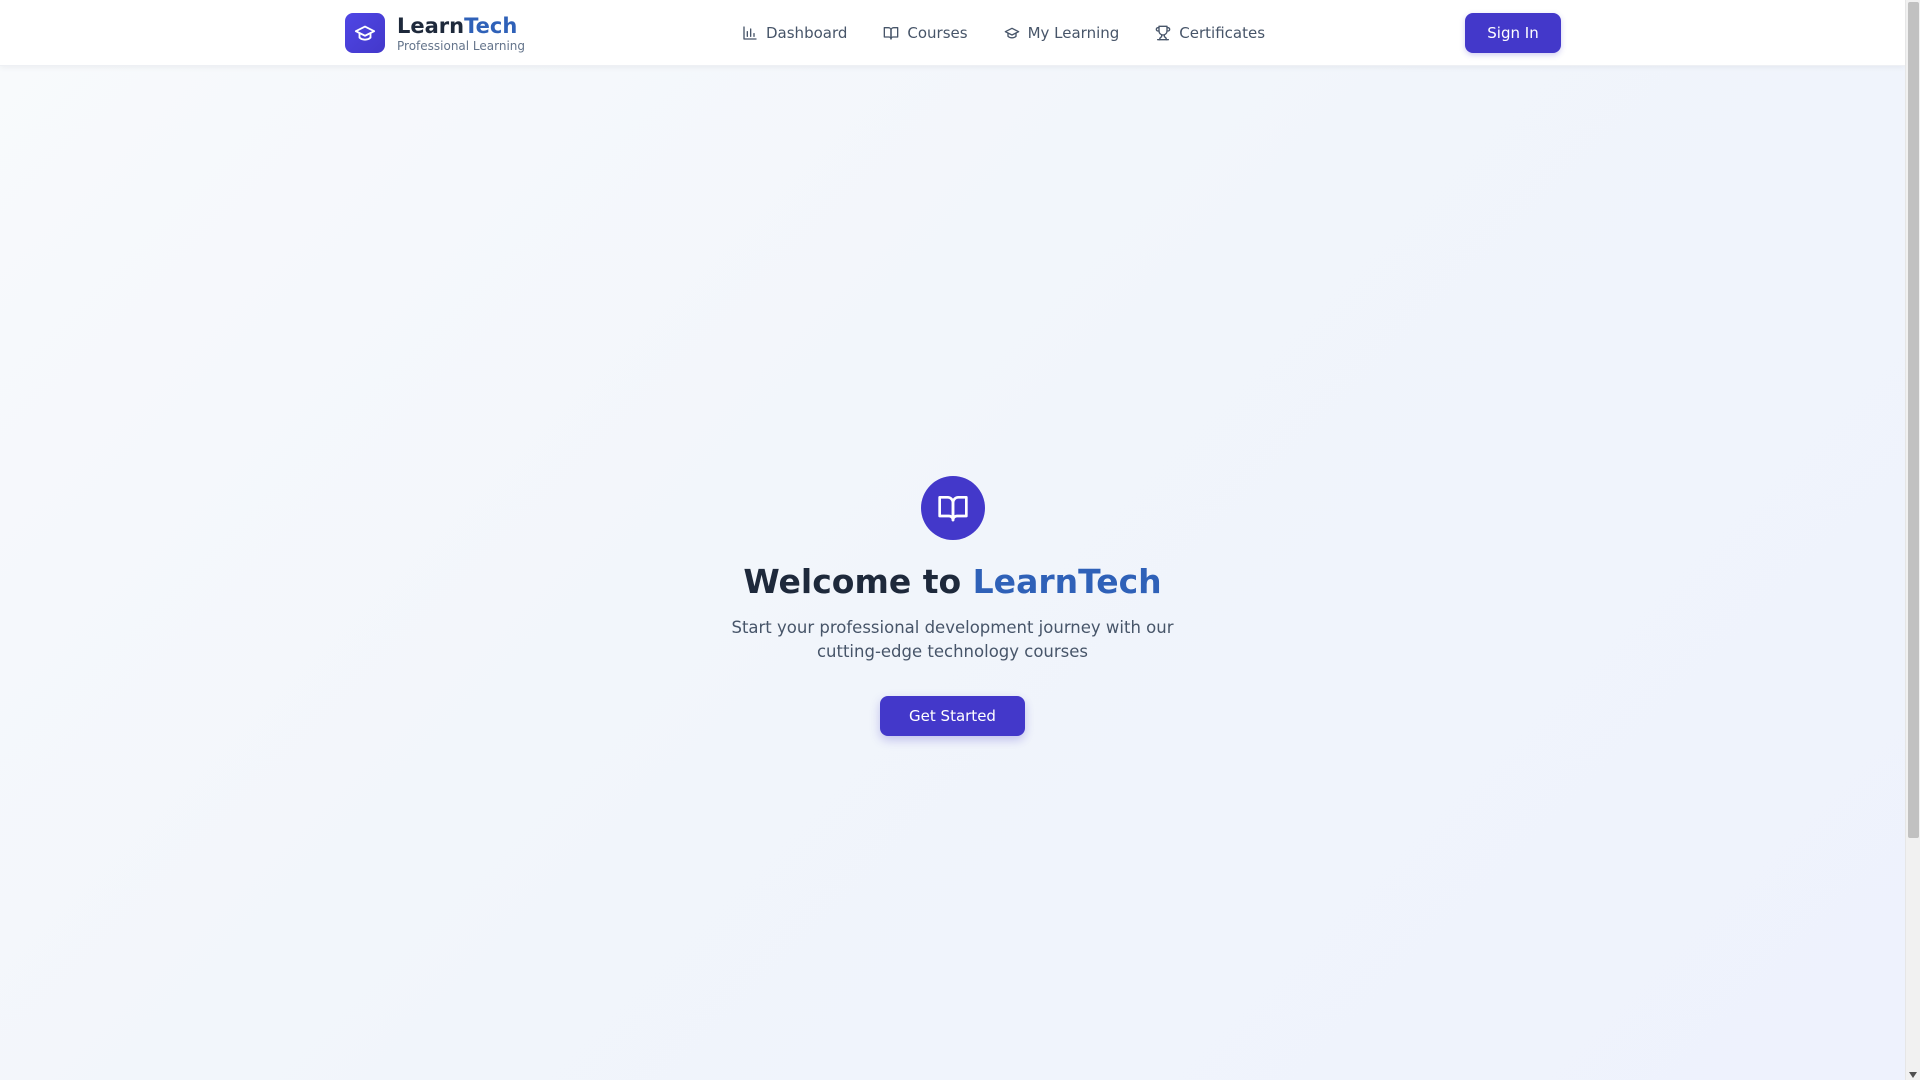  What do you see at coordinates (1913, 1075) in the screenshot?
I see `scroll-down-arrow-icon` at bounding box center [1913, 1075].